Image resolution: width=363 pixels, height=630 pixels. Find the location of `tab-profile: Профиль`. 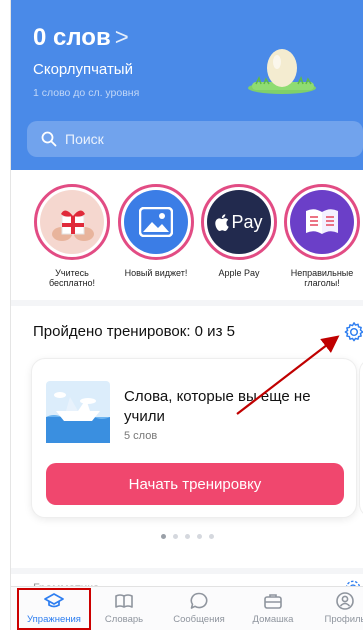

tab-profile: Профиль is located at coordinates (336, 608).